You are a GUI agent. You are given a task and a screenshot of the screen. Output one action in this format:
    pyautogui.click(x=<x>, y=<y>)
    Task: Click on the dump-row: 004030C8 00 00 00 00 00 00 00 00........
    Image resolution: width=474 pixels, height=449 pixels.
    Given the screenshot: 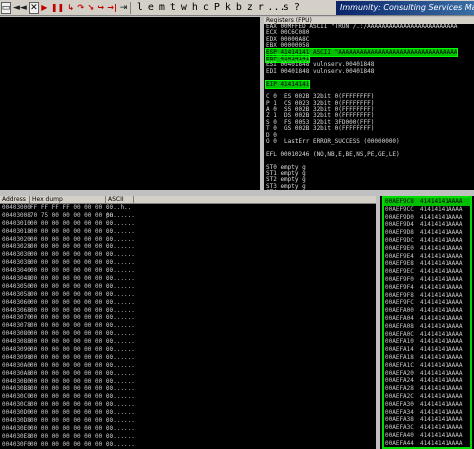 What is the action you would take?
    pyautogui.click(x=188, y=405)
    